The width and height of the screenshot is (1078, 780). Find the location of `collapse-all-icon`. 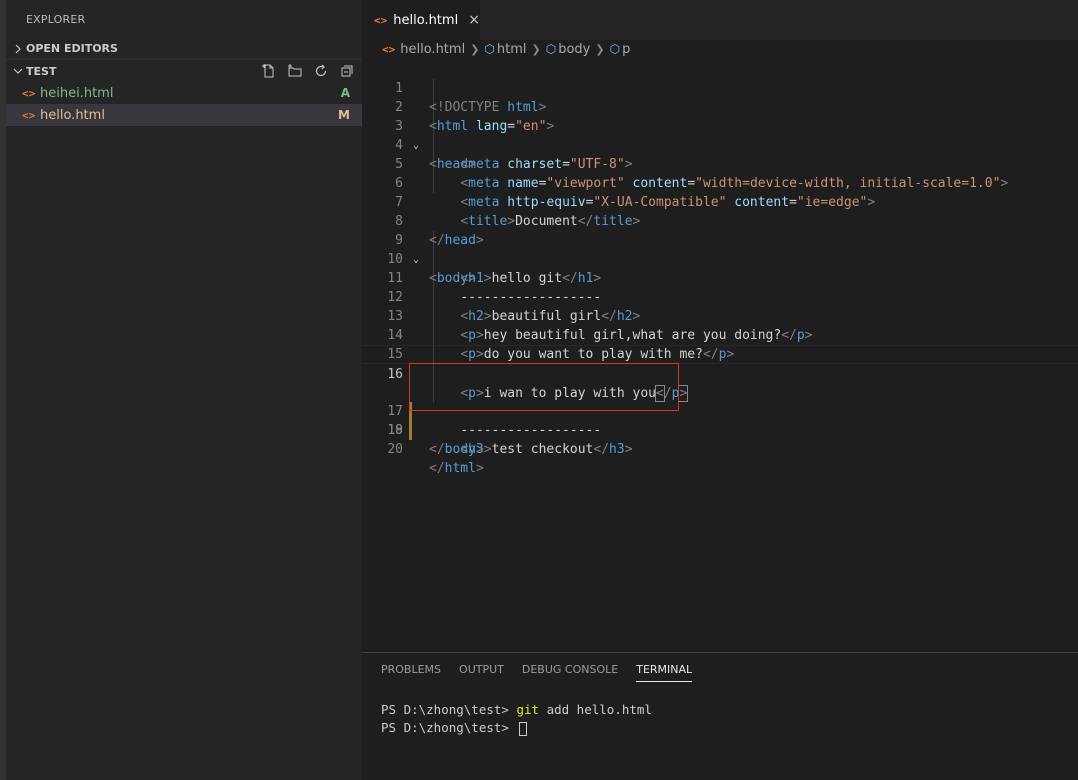

collapse-all-icon is located at coordinates (347, 71).